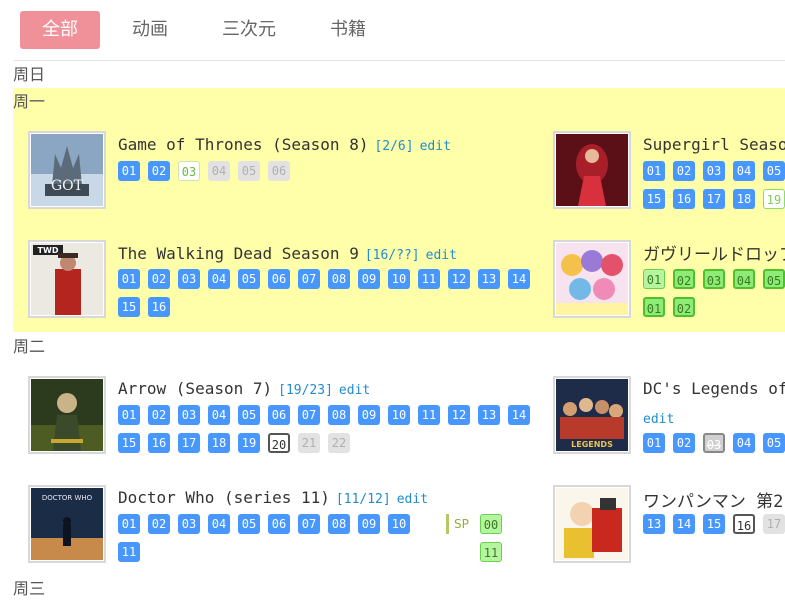 The height and width of the screenshot is (600, 785). I want to click on tab-real: 三次元, so click(249, 30).